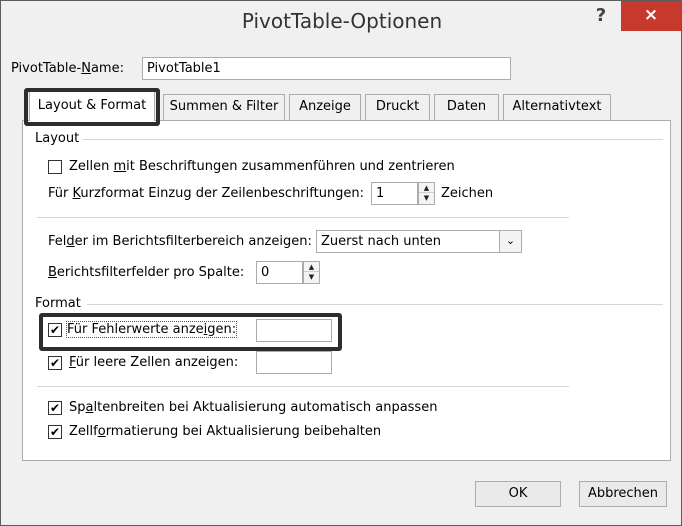 Image resolution: width=682 pixels, height=526 pixels. Describe the element at coordinates (325, 107) in the screenshot. I see `tab-anzeige: Anzeige` at that location.